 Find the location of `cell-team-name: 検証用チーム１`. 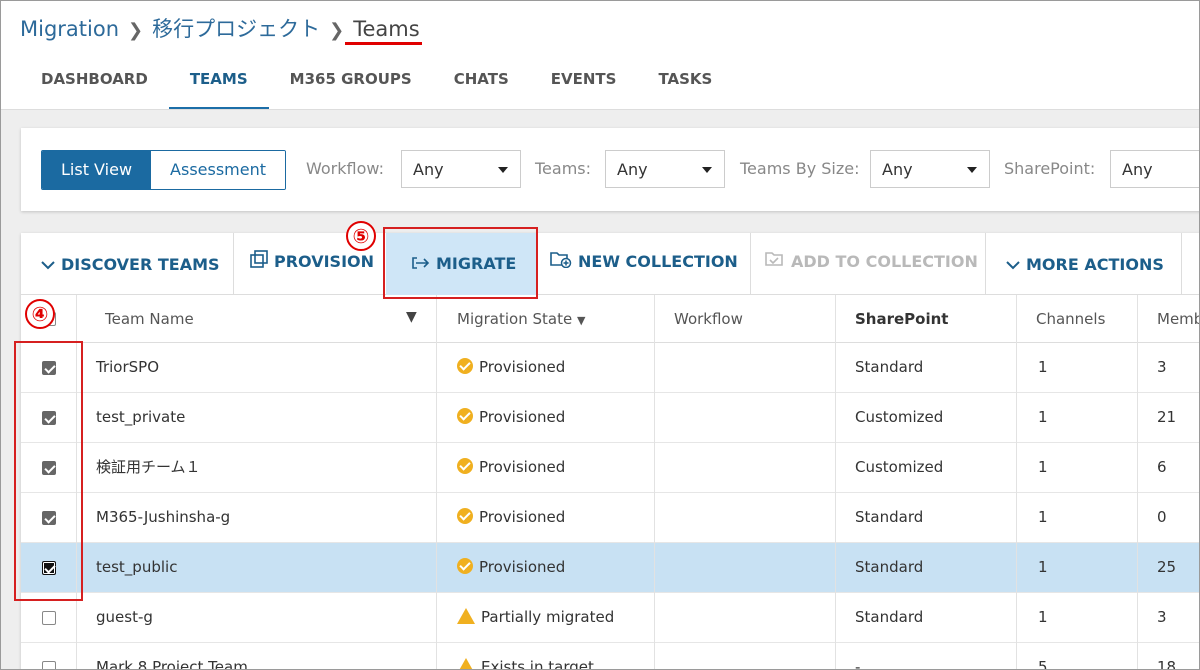

cell-team-name: 検証用チーム１ is located at coordinates (148, 468).